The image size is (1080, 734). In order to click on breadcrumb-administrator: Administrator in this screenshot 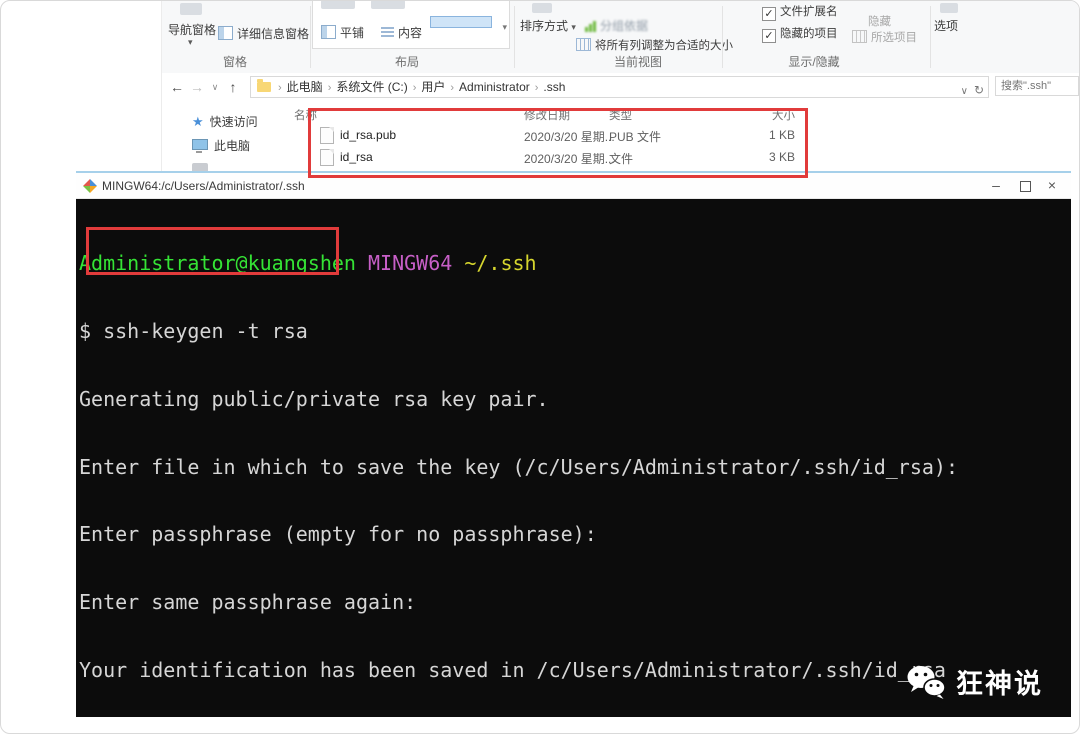, I will do `click(494, 87)`.